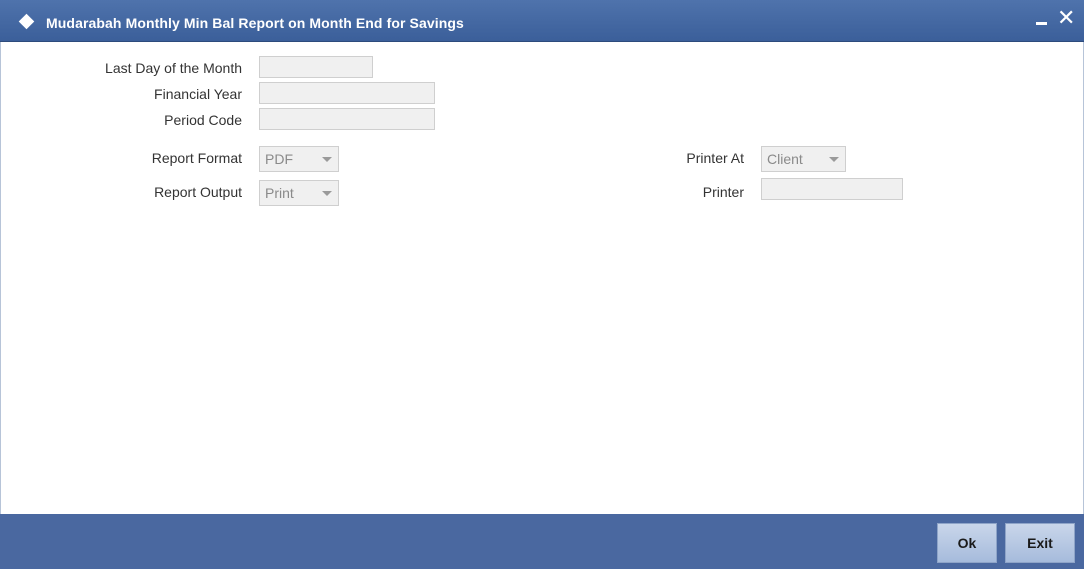  Describe the element at coordinates (279, 159) in the screenshot. I see `report-format-value: PDF` at that location.